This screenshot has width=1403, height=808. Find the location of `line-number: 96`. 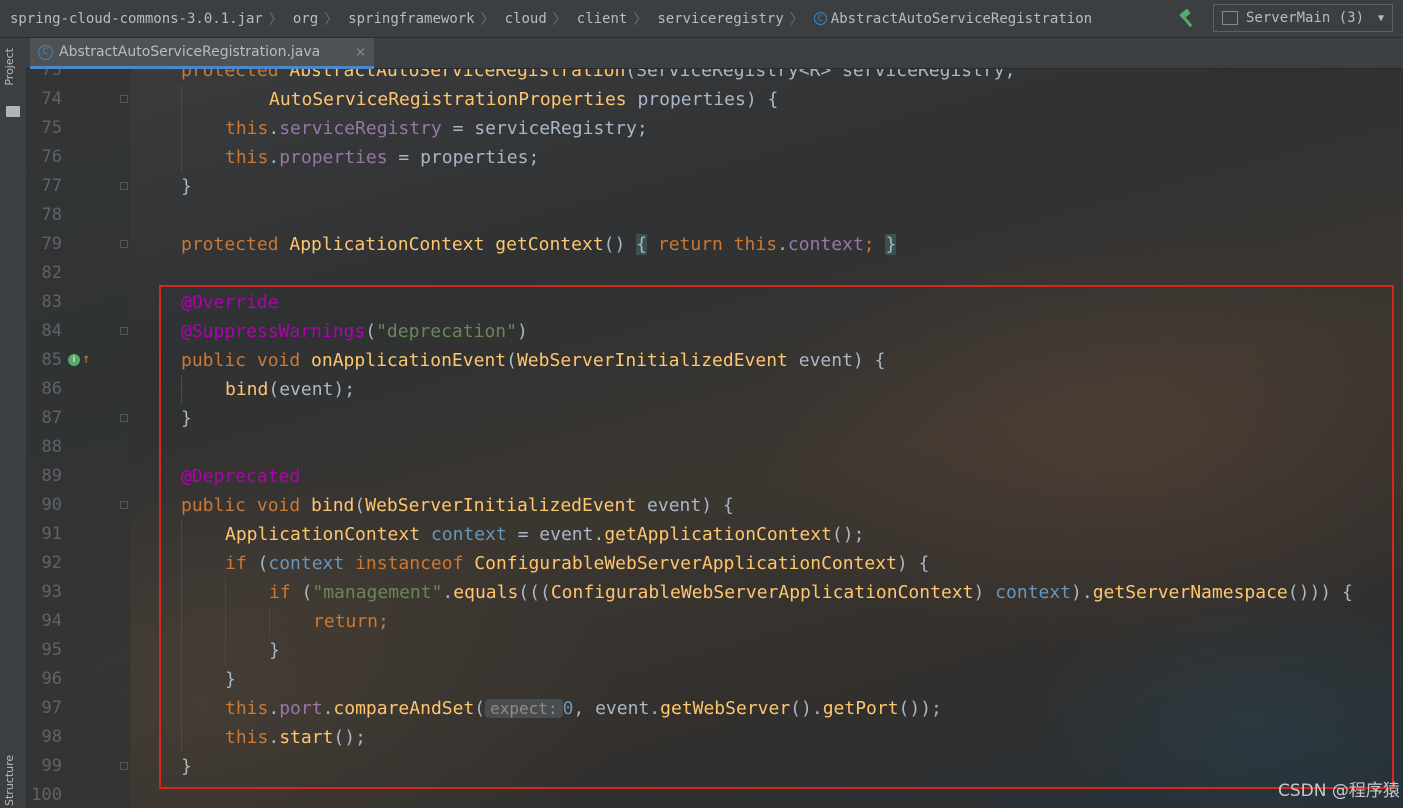

line-number: 96 is located at coordinates (51, 679).